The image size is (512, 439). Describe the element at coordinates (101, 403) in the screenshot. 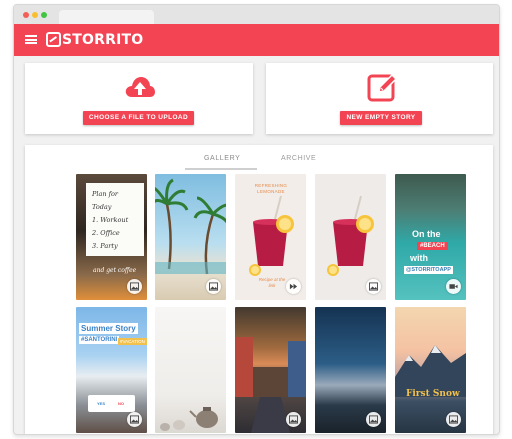

I see `poll-option-yes: YES` at that location.